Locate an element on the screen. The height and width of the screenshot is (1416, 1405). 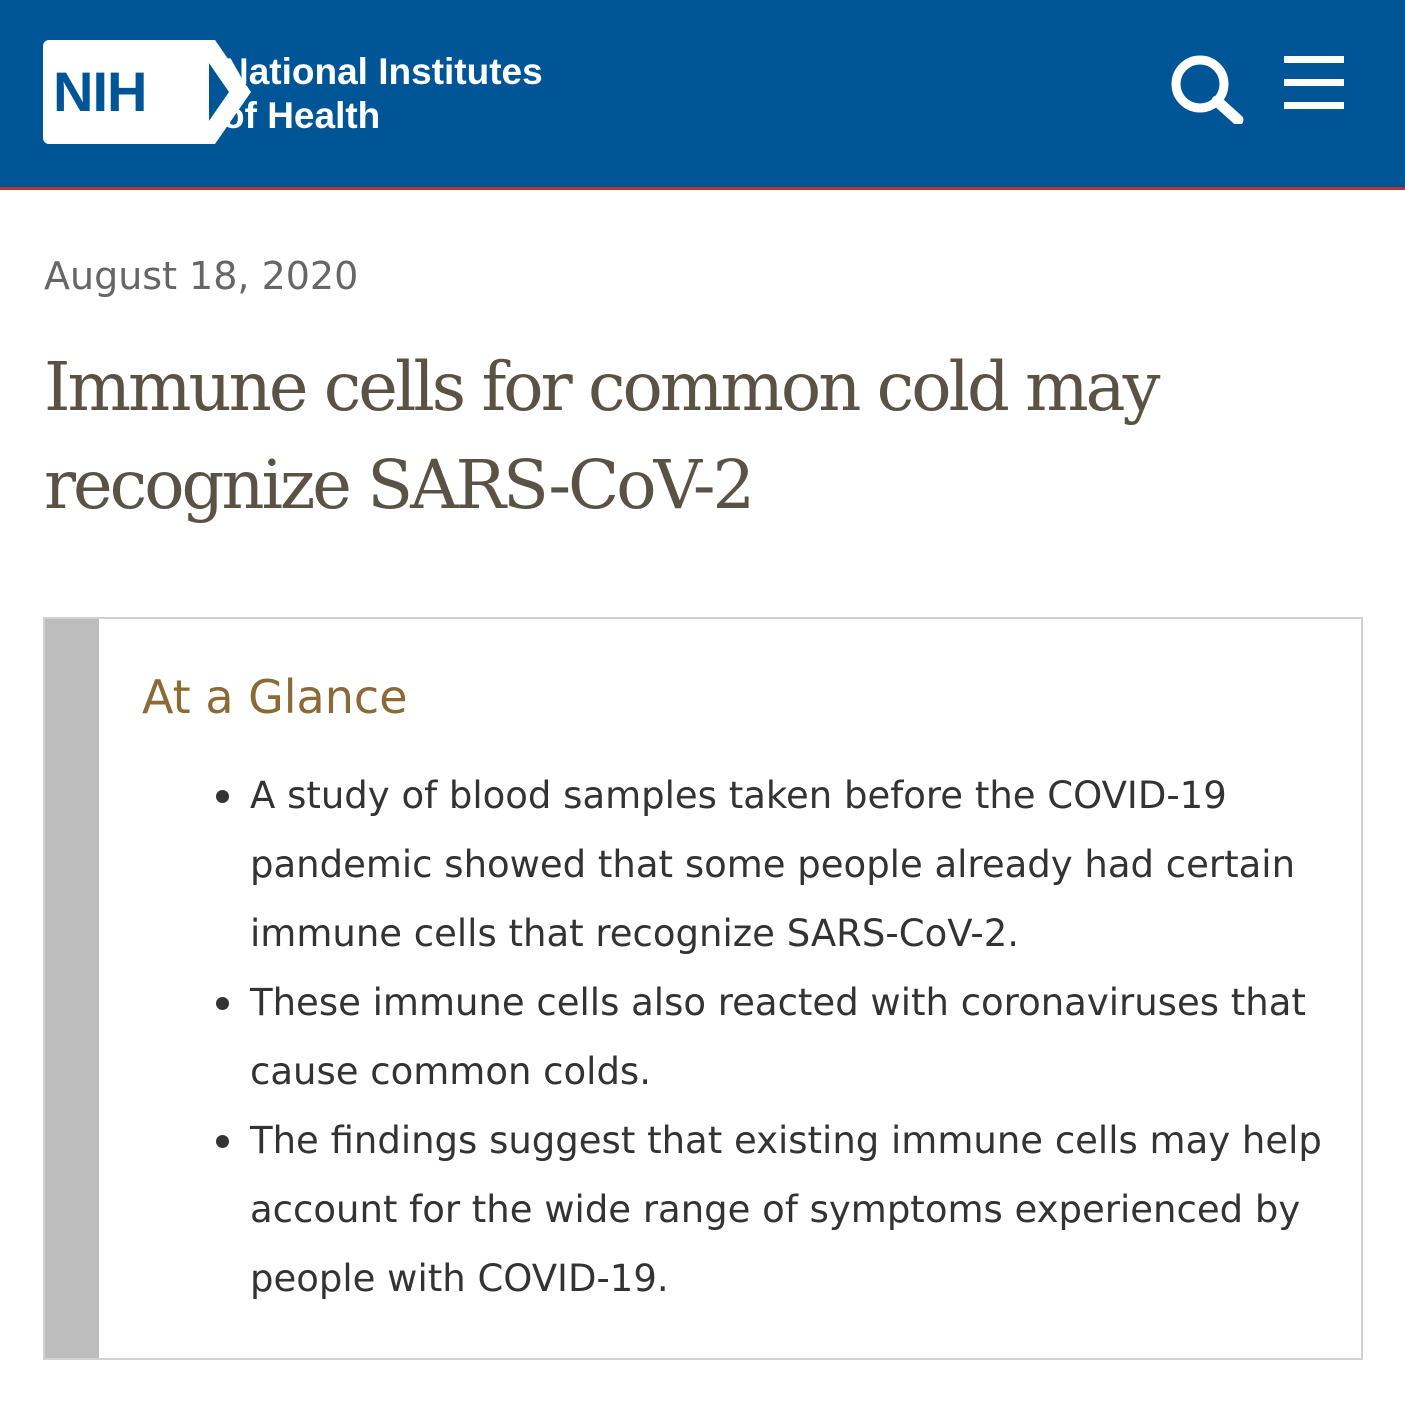
nih-logo-line1: National Institutes is located at coordinates (382, 71).